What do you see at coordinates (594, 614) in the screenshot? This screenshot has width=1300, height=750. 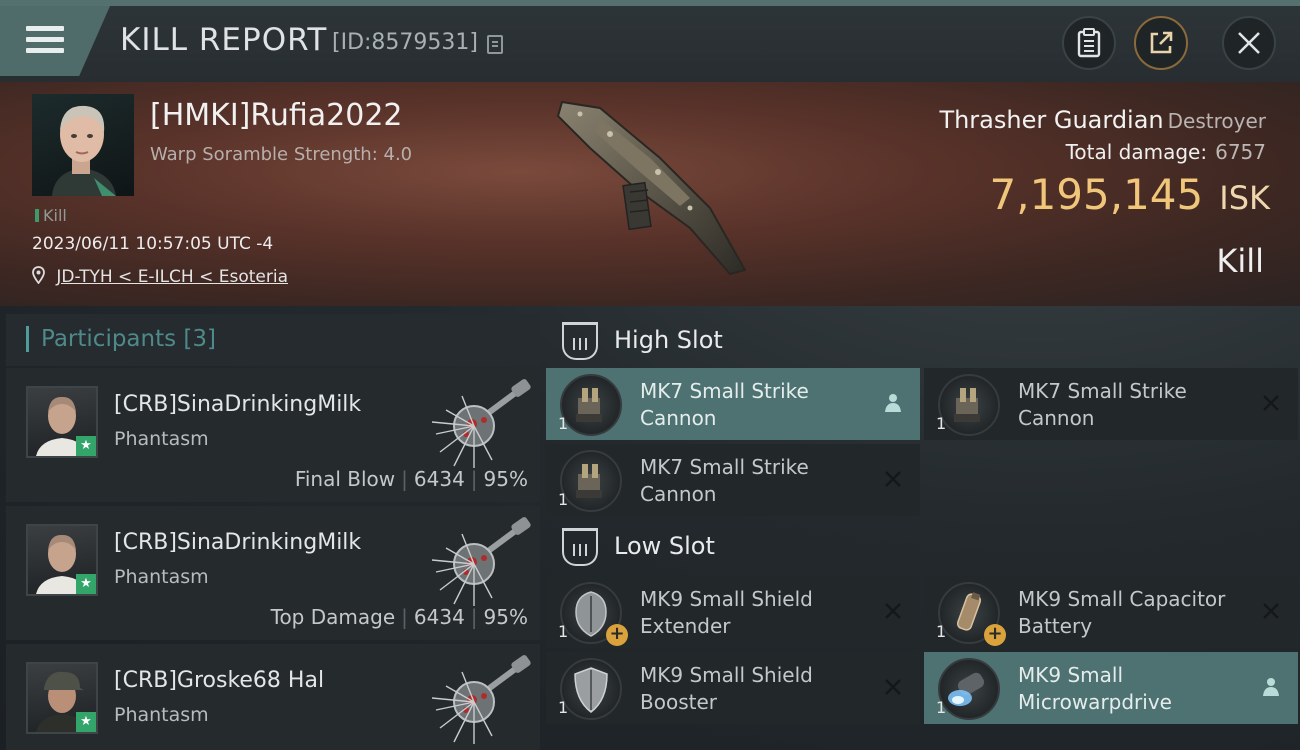 I see `shield-extender-icon: +` at bounding box center [594, 614].